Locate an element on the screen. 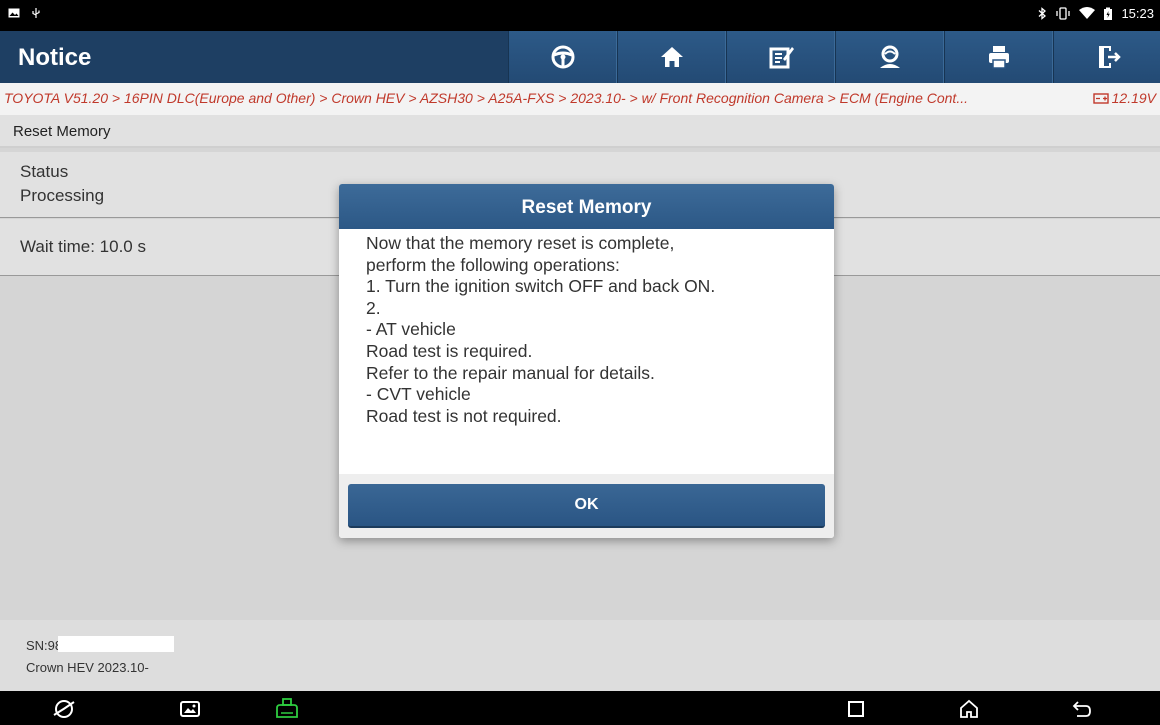 Image resolution: width=1160 pixels, height=725 pixels. browser-button is located at coordinates (64, 709).